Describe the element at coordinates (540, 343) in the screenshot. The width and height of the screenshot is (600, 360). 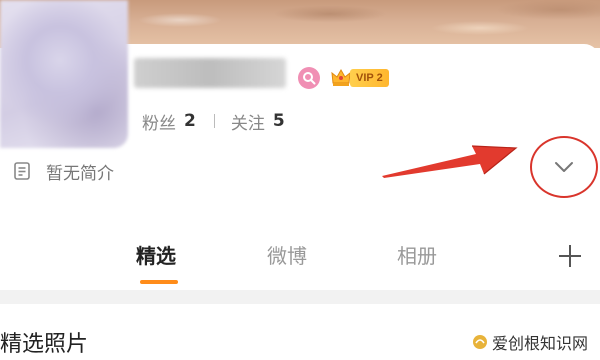
I see `watermark-text: 爱创根知识网` at that location.